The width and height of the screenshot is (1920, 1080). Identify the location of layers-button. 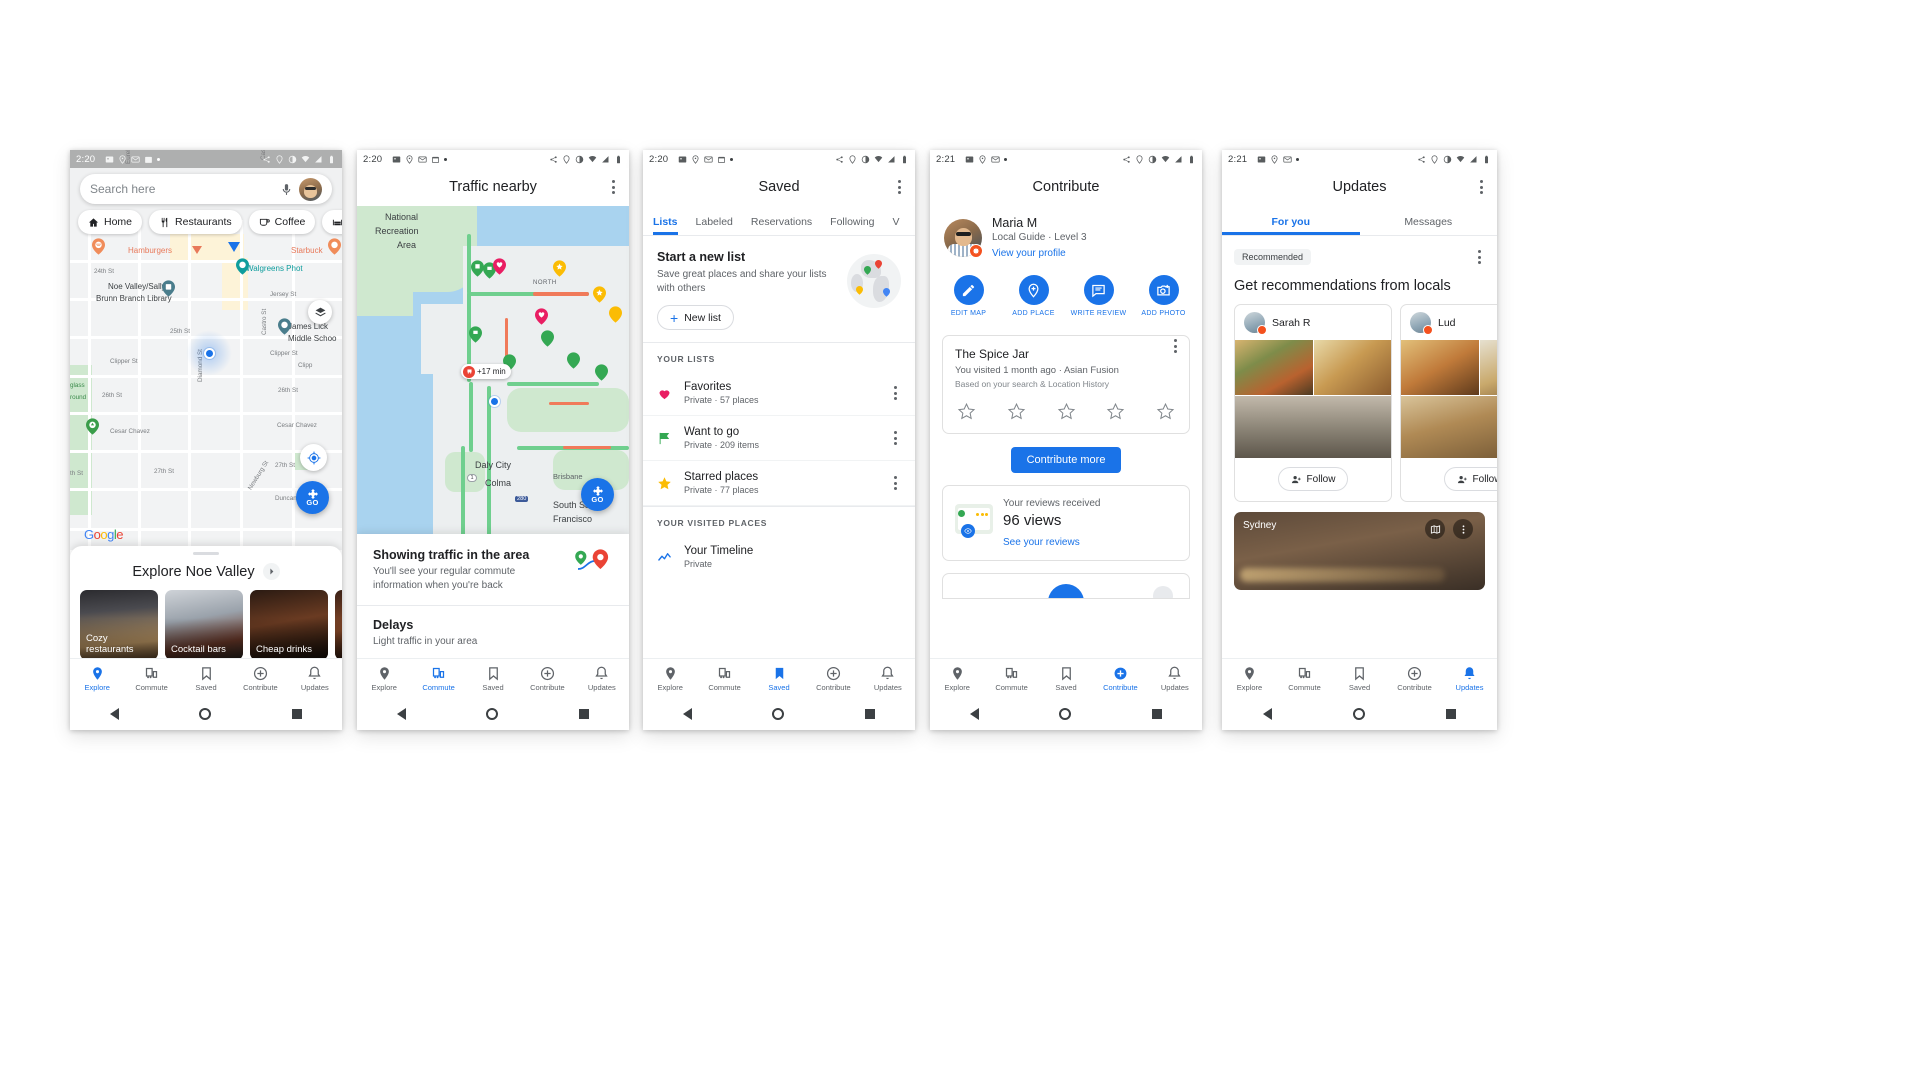
(320, 312).